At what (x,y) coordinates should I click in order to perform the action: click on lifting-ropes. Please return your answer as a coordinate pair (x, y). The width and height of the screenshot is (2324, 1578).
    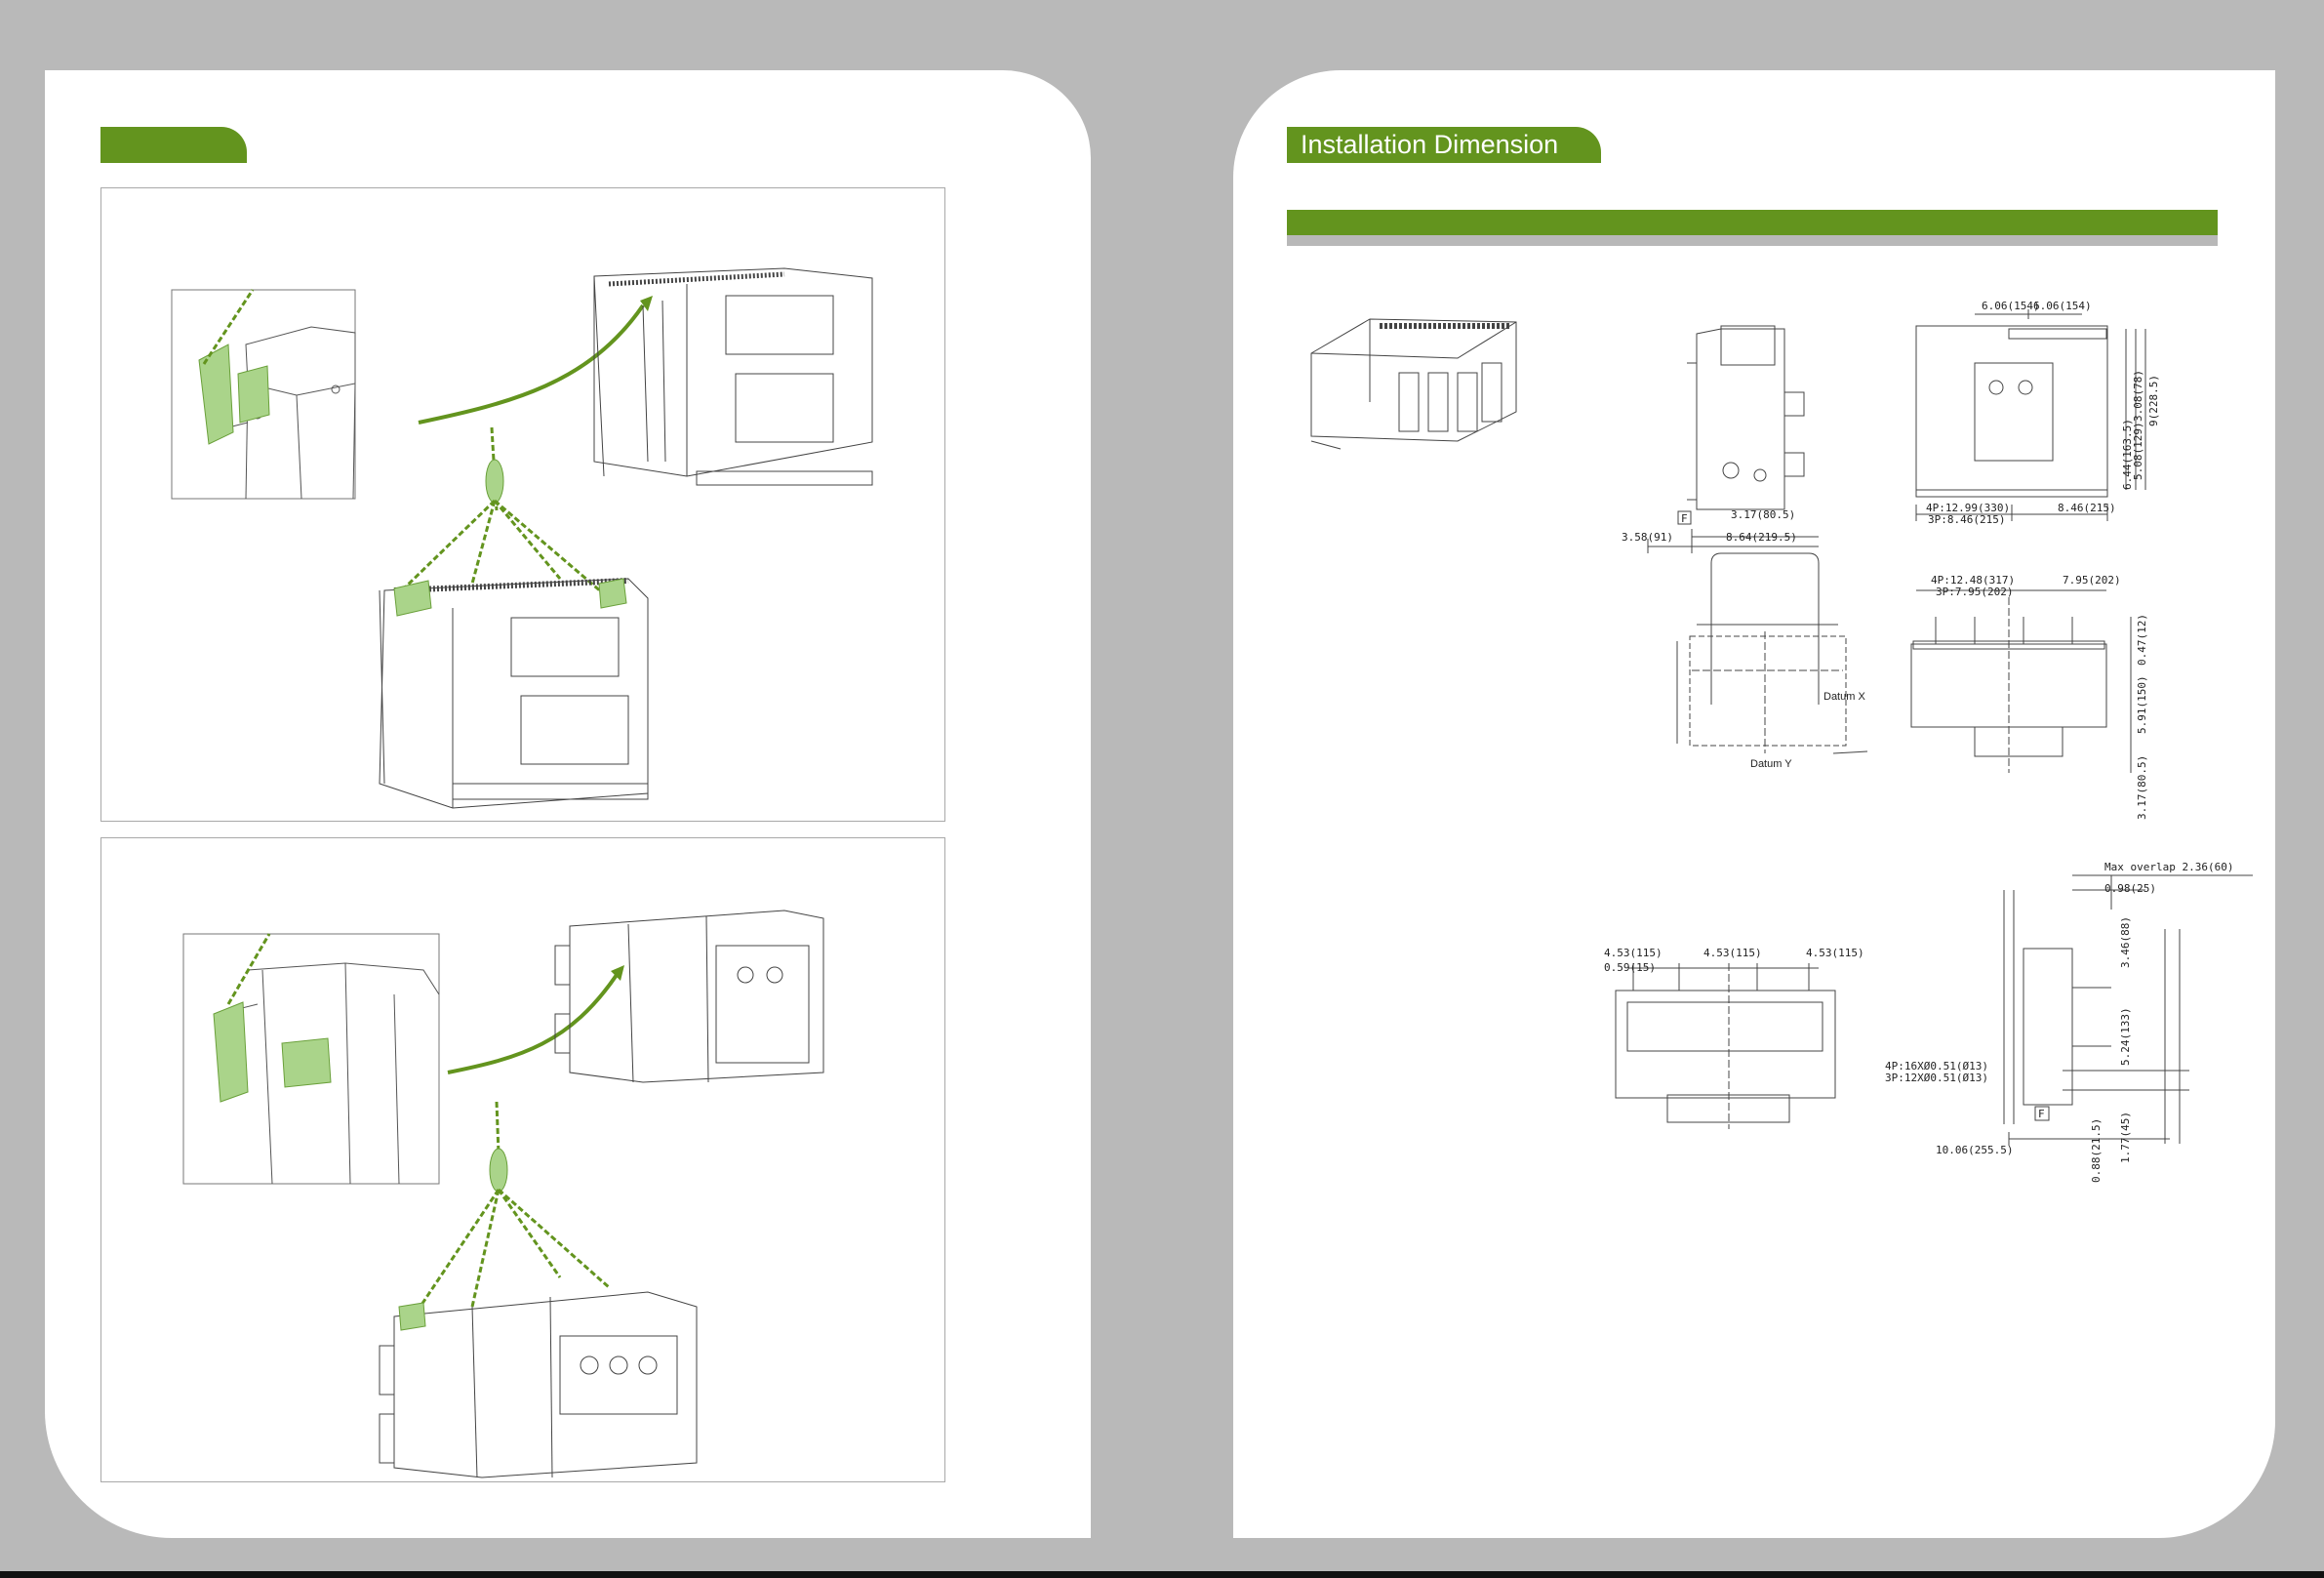
    Looking at the image, I should click on (511, 1253).